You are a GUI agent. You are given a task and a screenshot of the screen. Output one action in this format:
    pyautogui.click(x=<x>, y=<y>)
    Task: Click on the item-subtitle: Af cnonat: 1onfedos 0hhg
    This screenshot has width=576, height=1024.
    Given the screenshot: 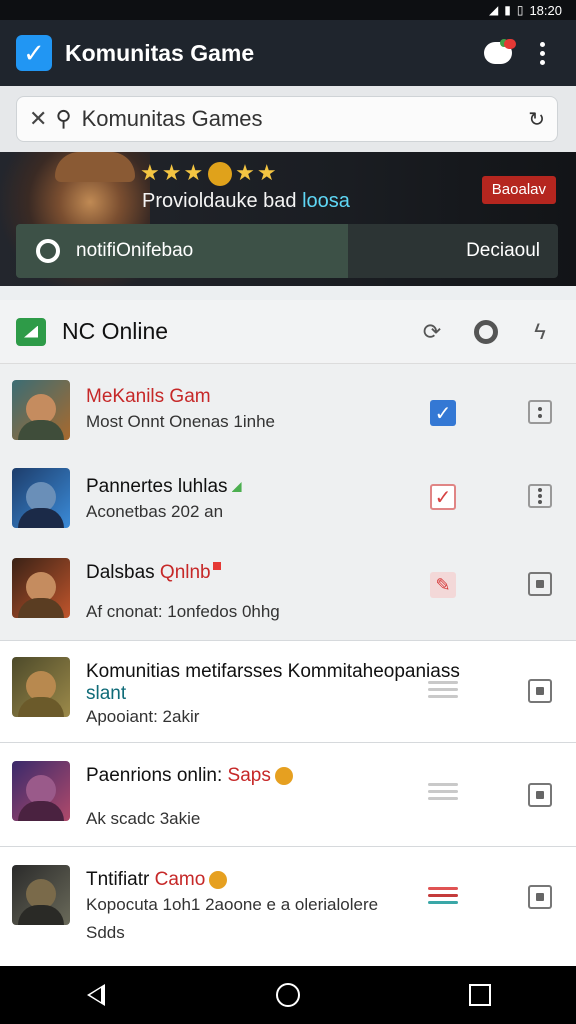 What is the action you would take?
    pyautogui.click(x=183, y=611)
    